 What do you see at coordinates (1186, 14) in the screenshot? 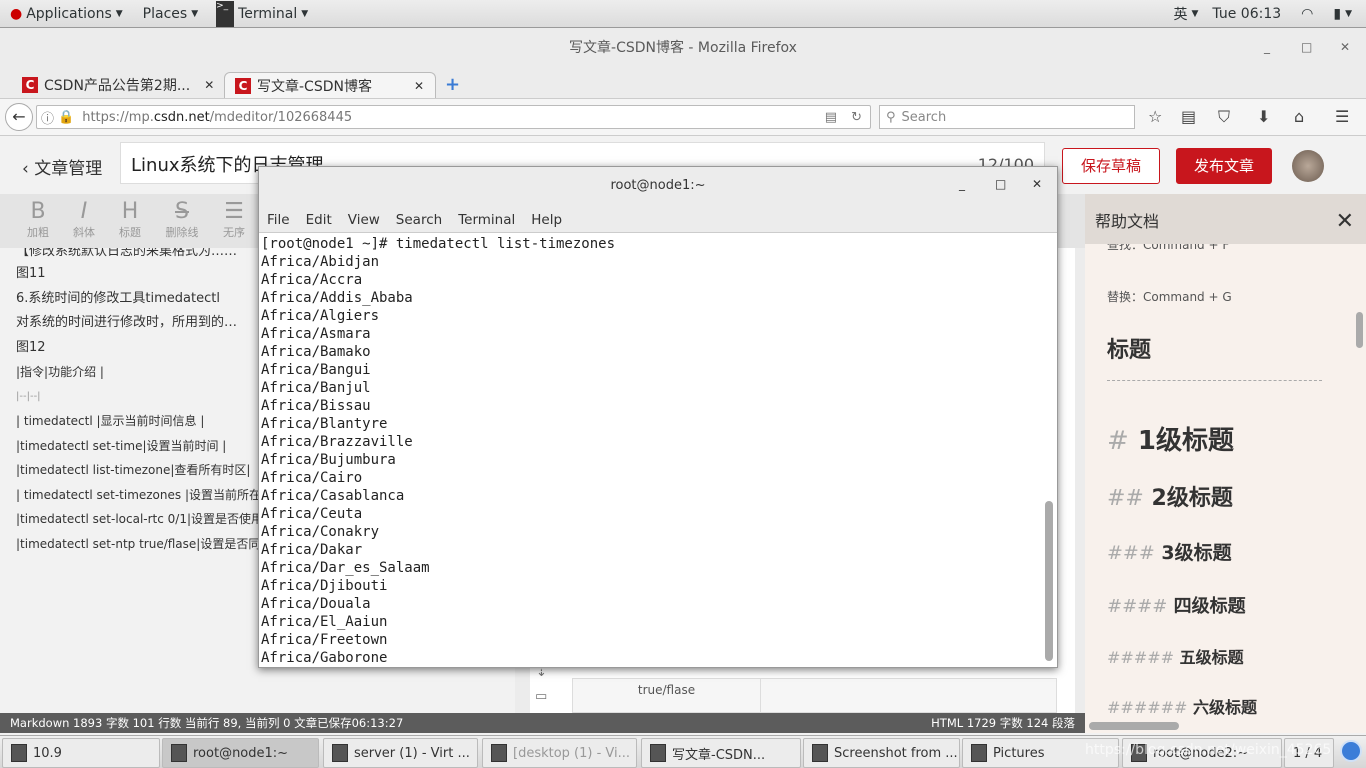
I see `input-method-menu: 英 ▼` at bounding box center [1186, 14].